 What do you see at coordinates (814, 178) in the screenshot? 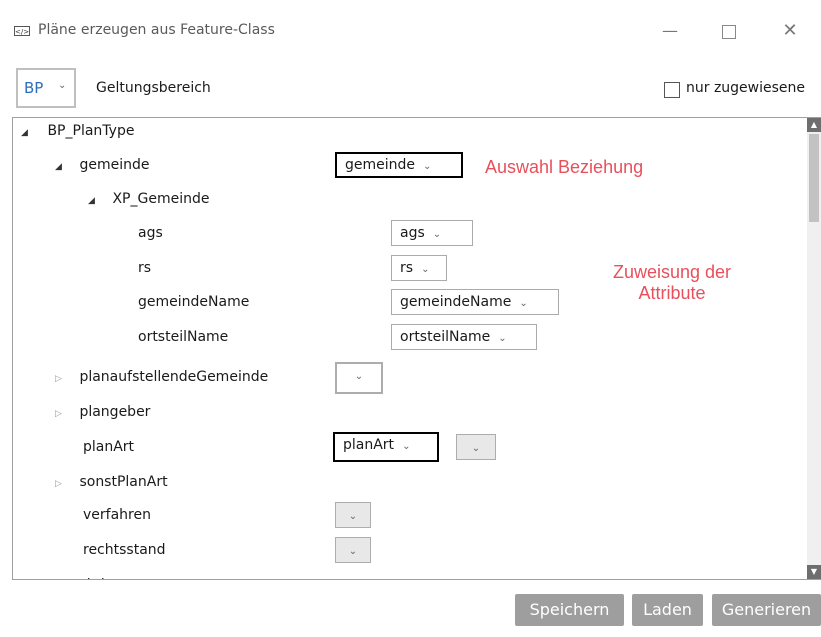
I see `scrollbar-thumb` at bounding box center [814, 178].